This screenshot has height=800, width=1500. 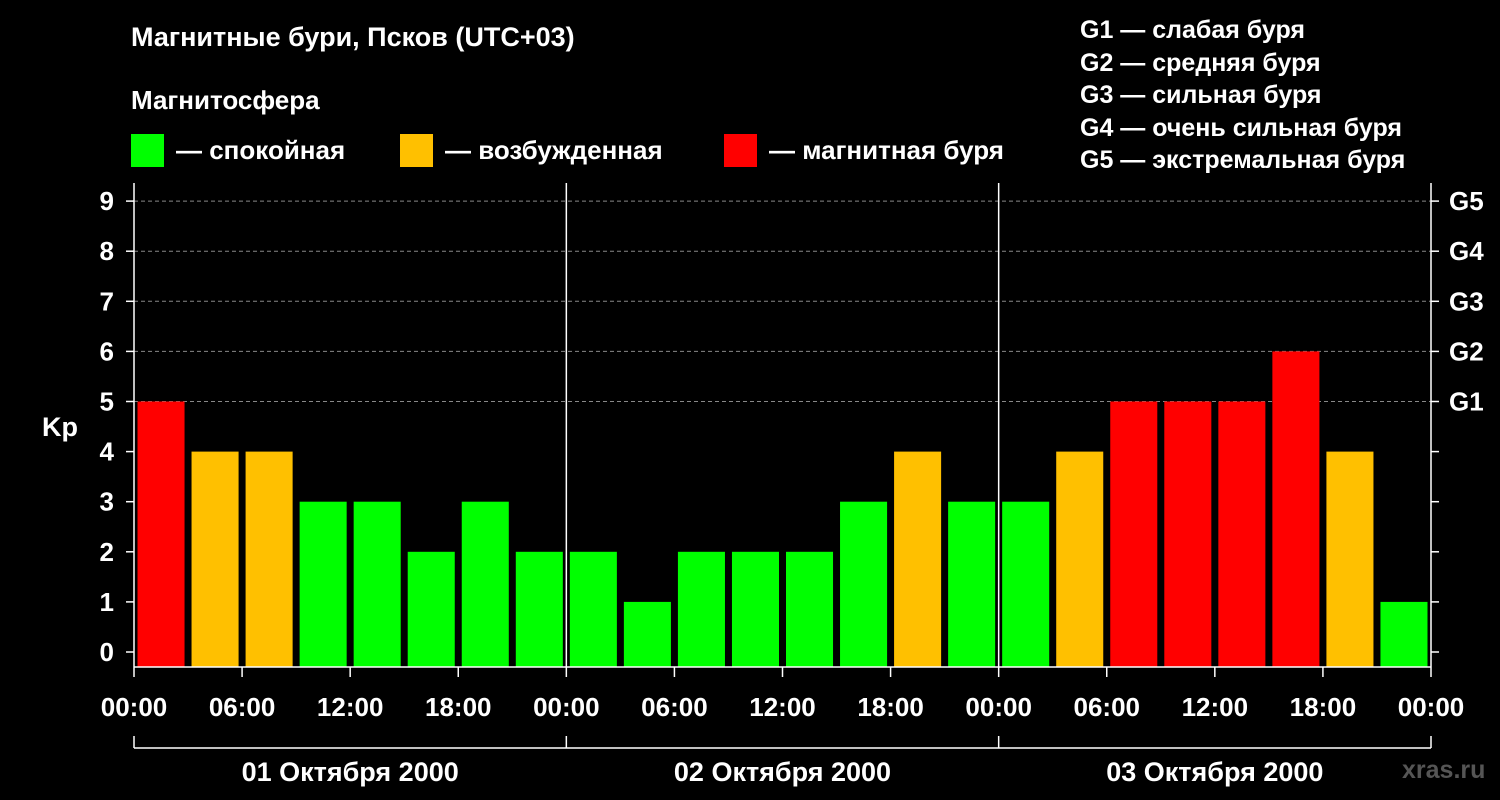 What do you see at coordinates (1466, 402) in the screenshot?
I see `g-level-label: G1` at bounding box center [1466, 402].